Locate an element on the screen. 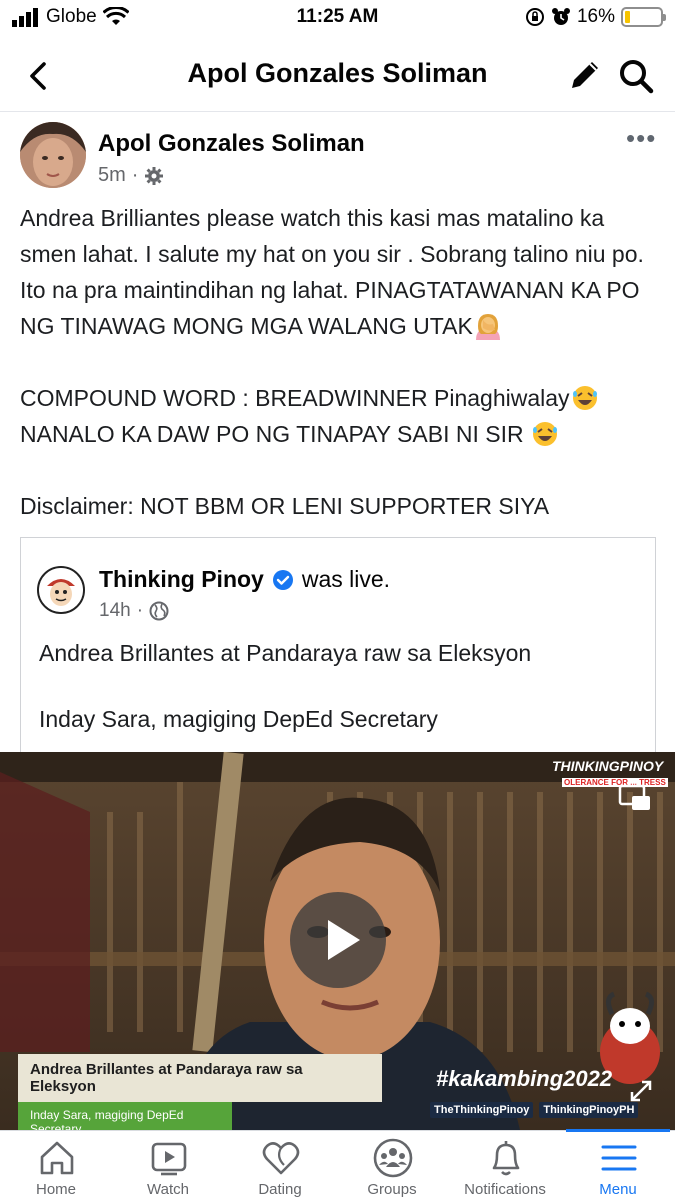 The height and width of the screenshot is (1200, 675). tab-dating-label: Dating is located at coordinates (280, 1189).